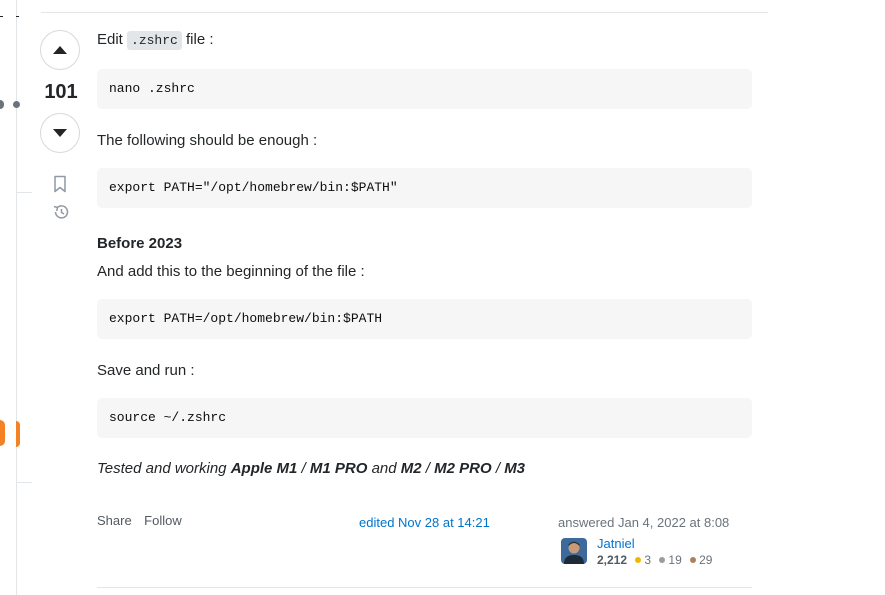 The height and width of the screenshot is (595, 885). Describe the element at coordinates (654, 560) in the screenshot. I see `reputation-line: 2,212 3 19 29` at that location.